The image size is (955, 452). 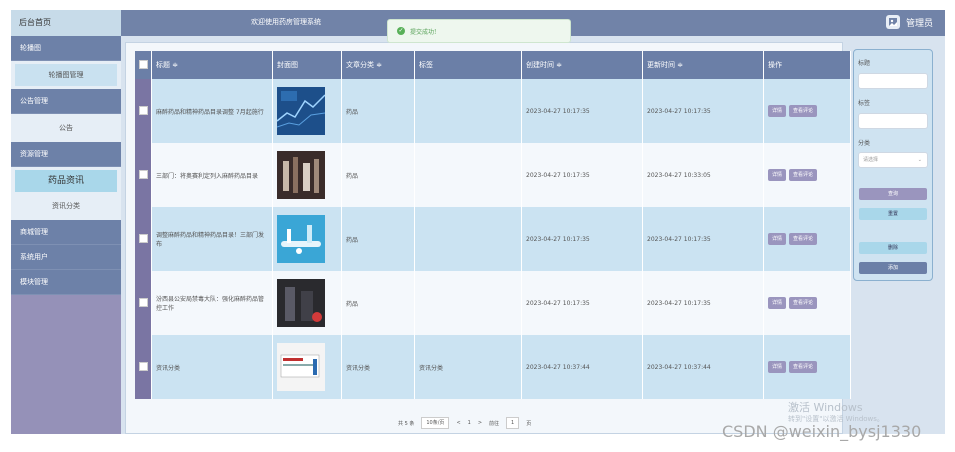 What do you see at coordinates (864, 143) in the screenshot?
I see `filter-category-label: 分类` at bounding box center [864, 143].